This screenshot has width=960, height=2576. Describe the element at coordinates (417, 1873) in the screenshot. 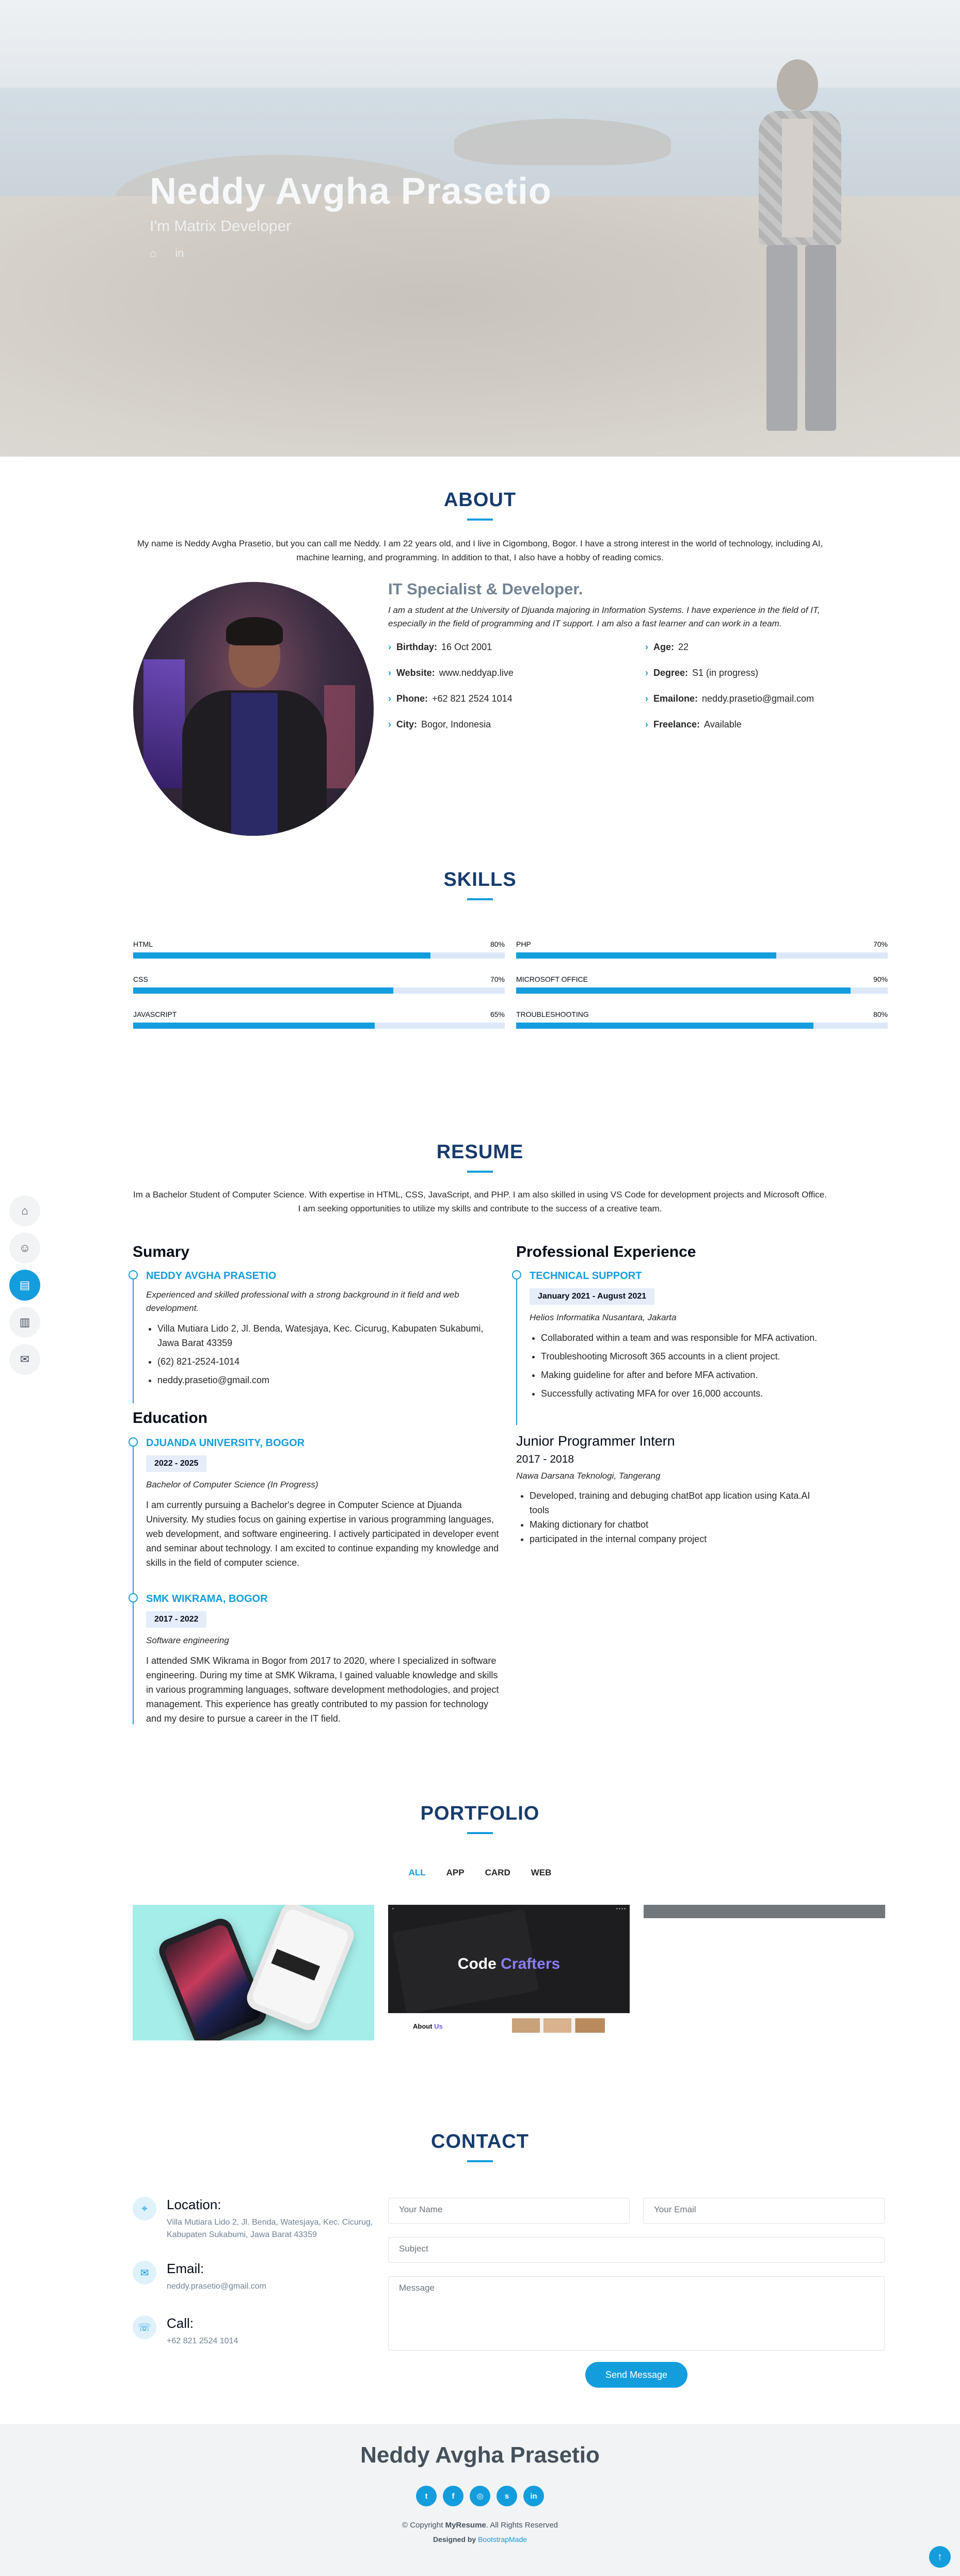

I see `filter-all: ALL` at that location.